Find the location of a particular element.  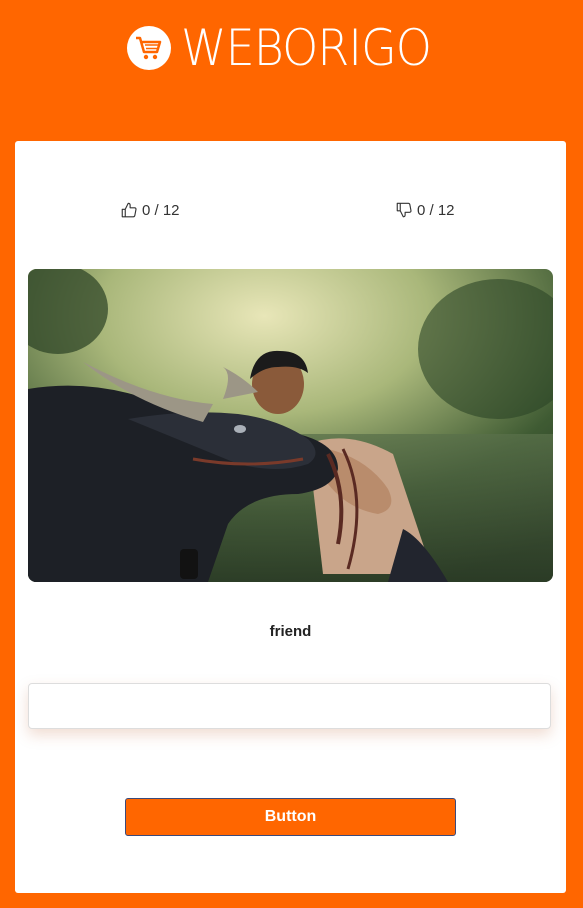

logo: WEBORIGO is located at coordinates (290, 48).